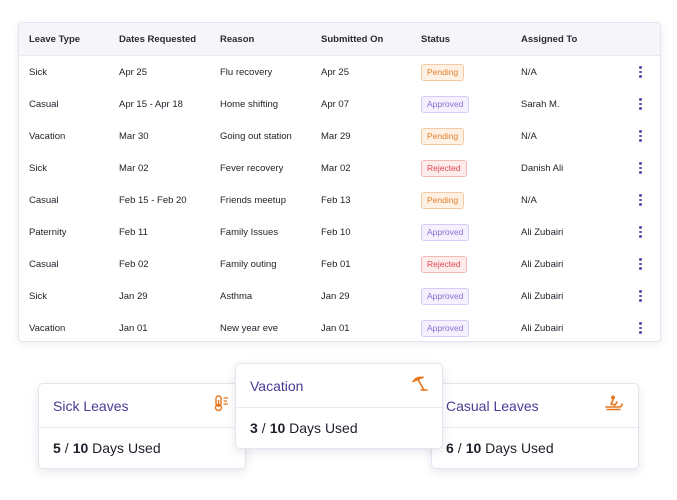 Image resolution: width=677 pixels, height=500 pixels. Describe the element at coordinates (339, 428) in the screenshot. I see `card-usage: 3 / 10 Days Used` at that location.